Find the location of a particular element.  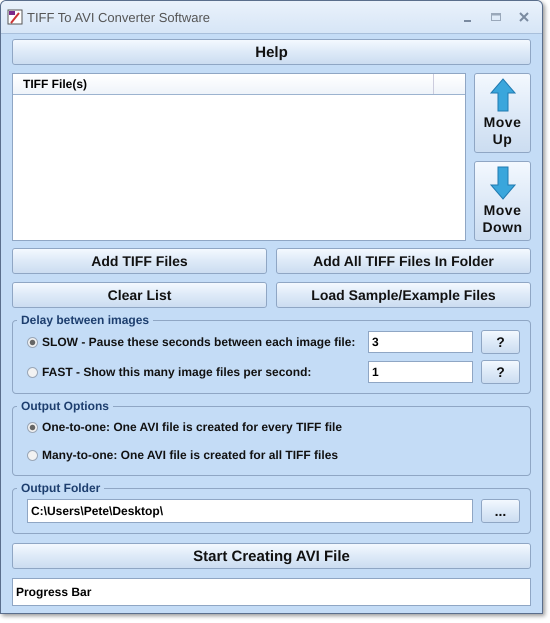

option-label: FAST - Show this many image files per second: is located at coordinates (177, 372).